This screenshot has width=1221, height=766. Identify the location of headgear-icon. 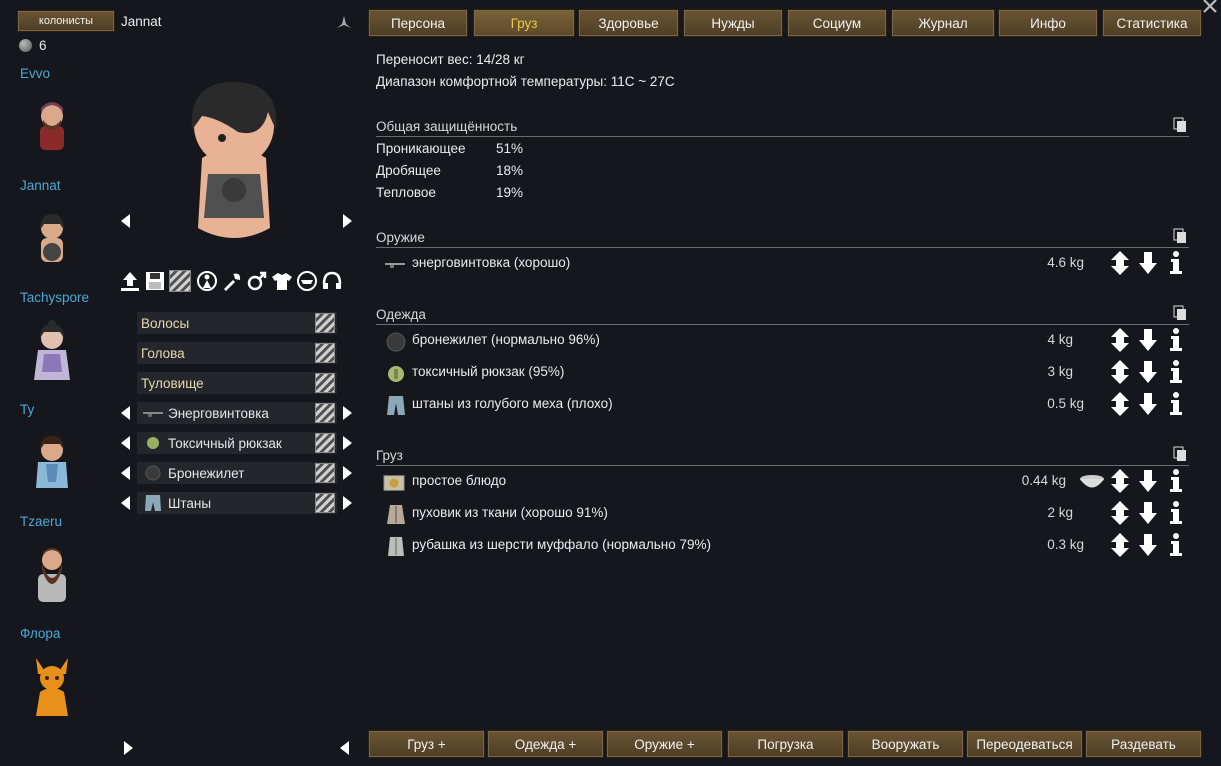
(332, 281).